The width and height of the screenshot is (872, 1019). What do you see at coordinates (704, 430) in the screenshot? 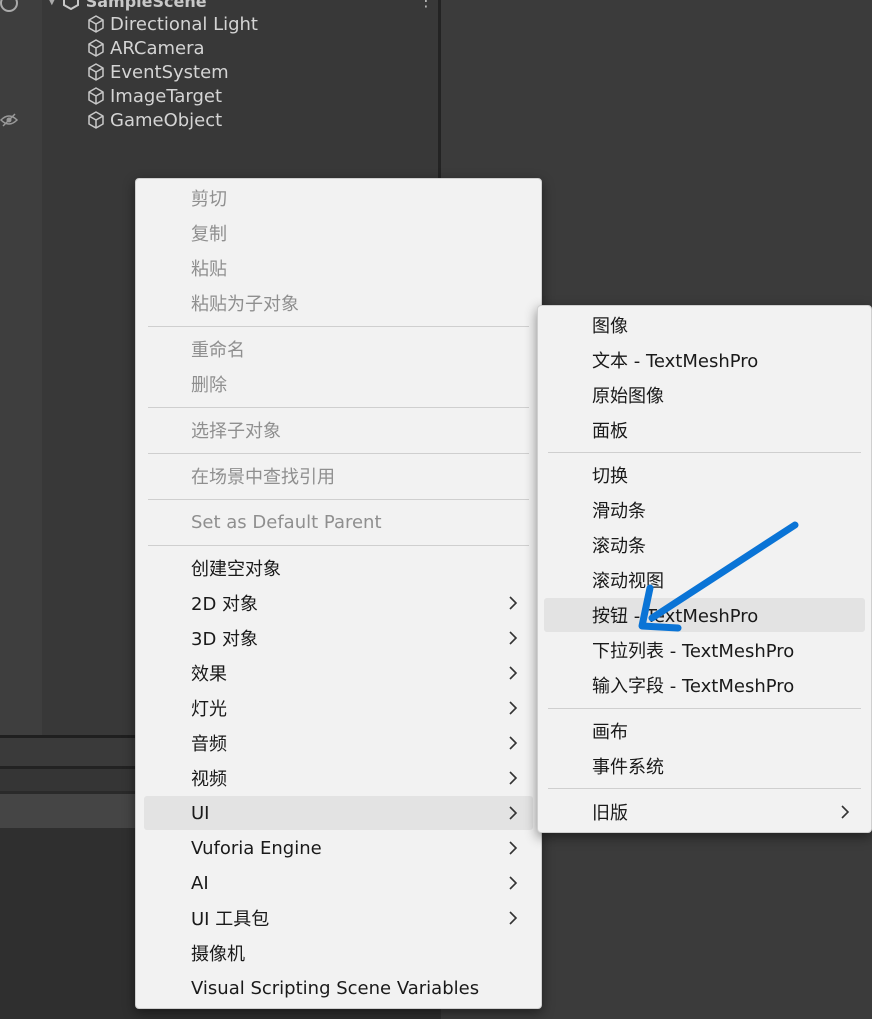
I see `submenu-item-g1-3: 面板` at bounding box center [704, 430].